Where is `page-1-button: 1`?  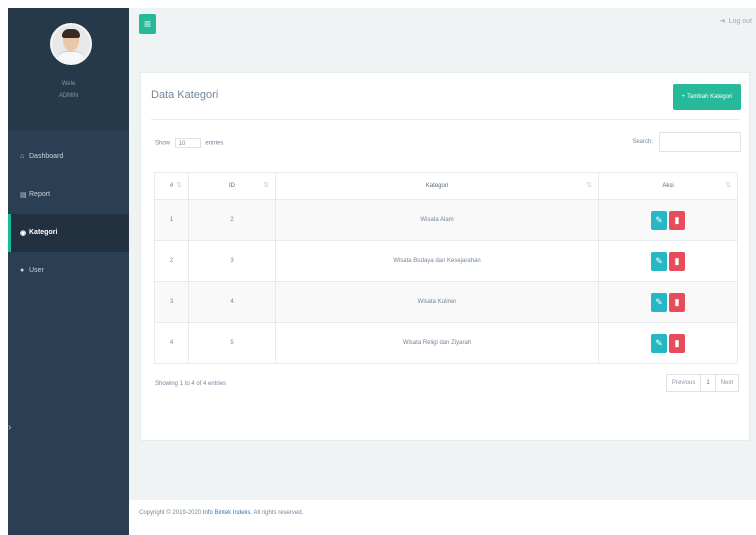 page-1-button: 1 is located at coordinates (708, 383).